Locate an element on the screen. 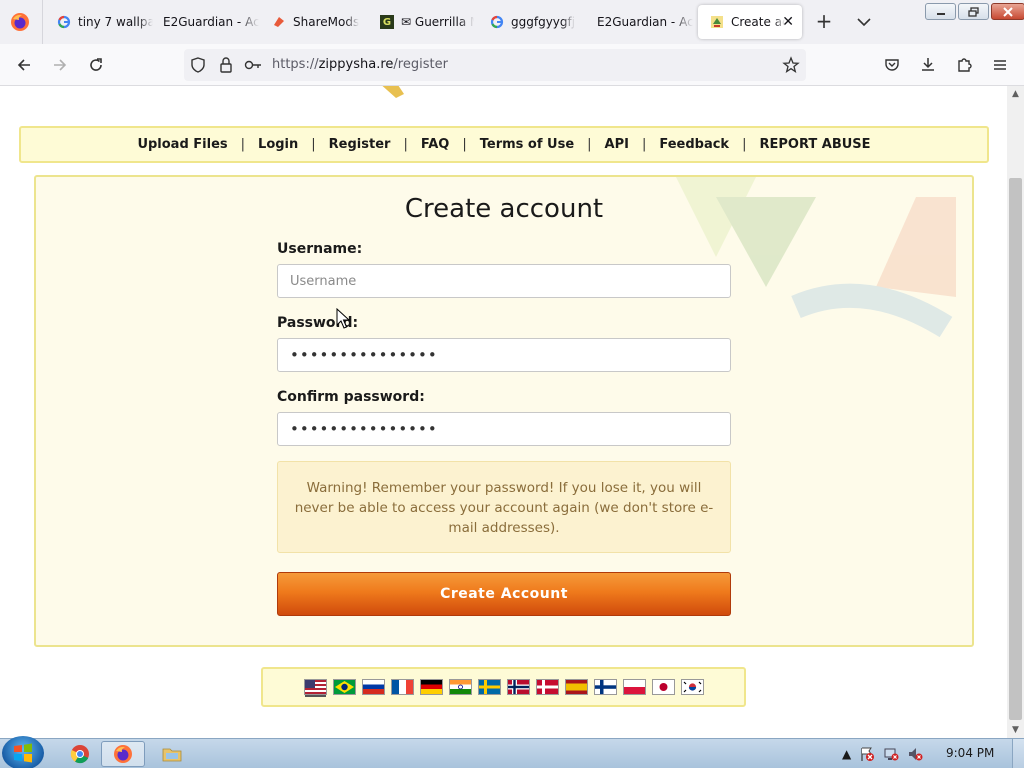 Image resolution: width=1024 pixels, height=768 pixels. scrollbar-thumb is located at coordinates (1015, 449).